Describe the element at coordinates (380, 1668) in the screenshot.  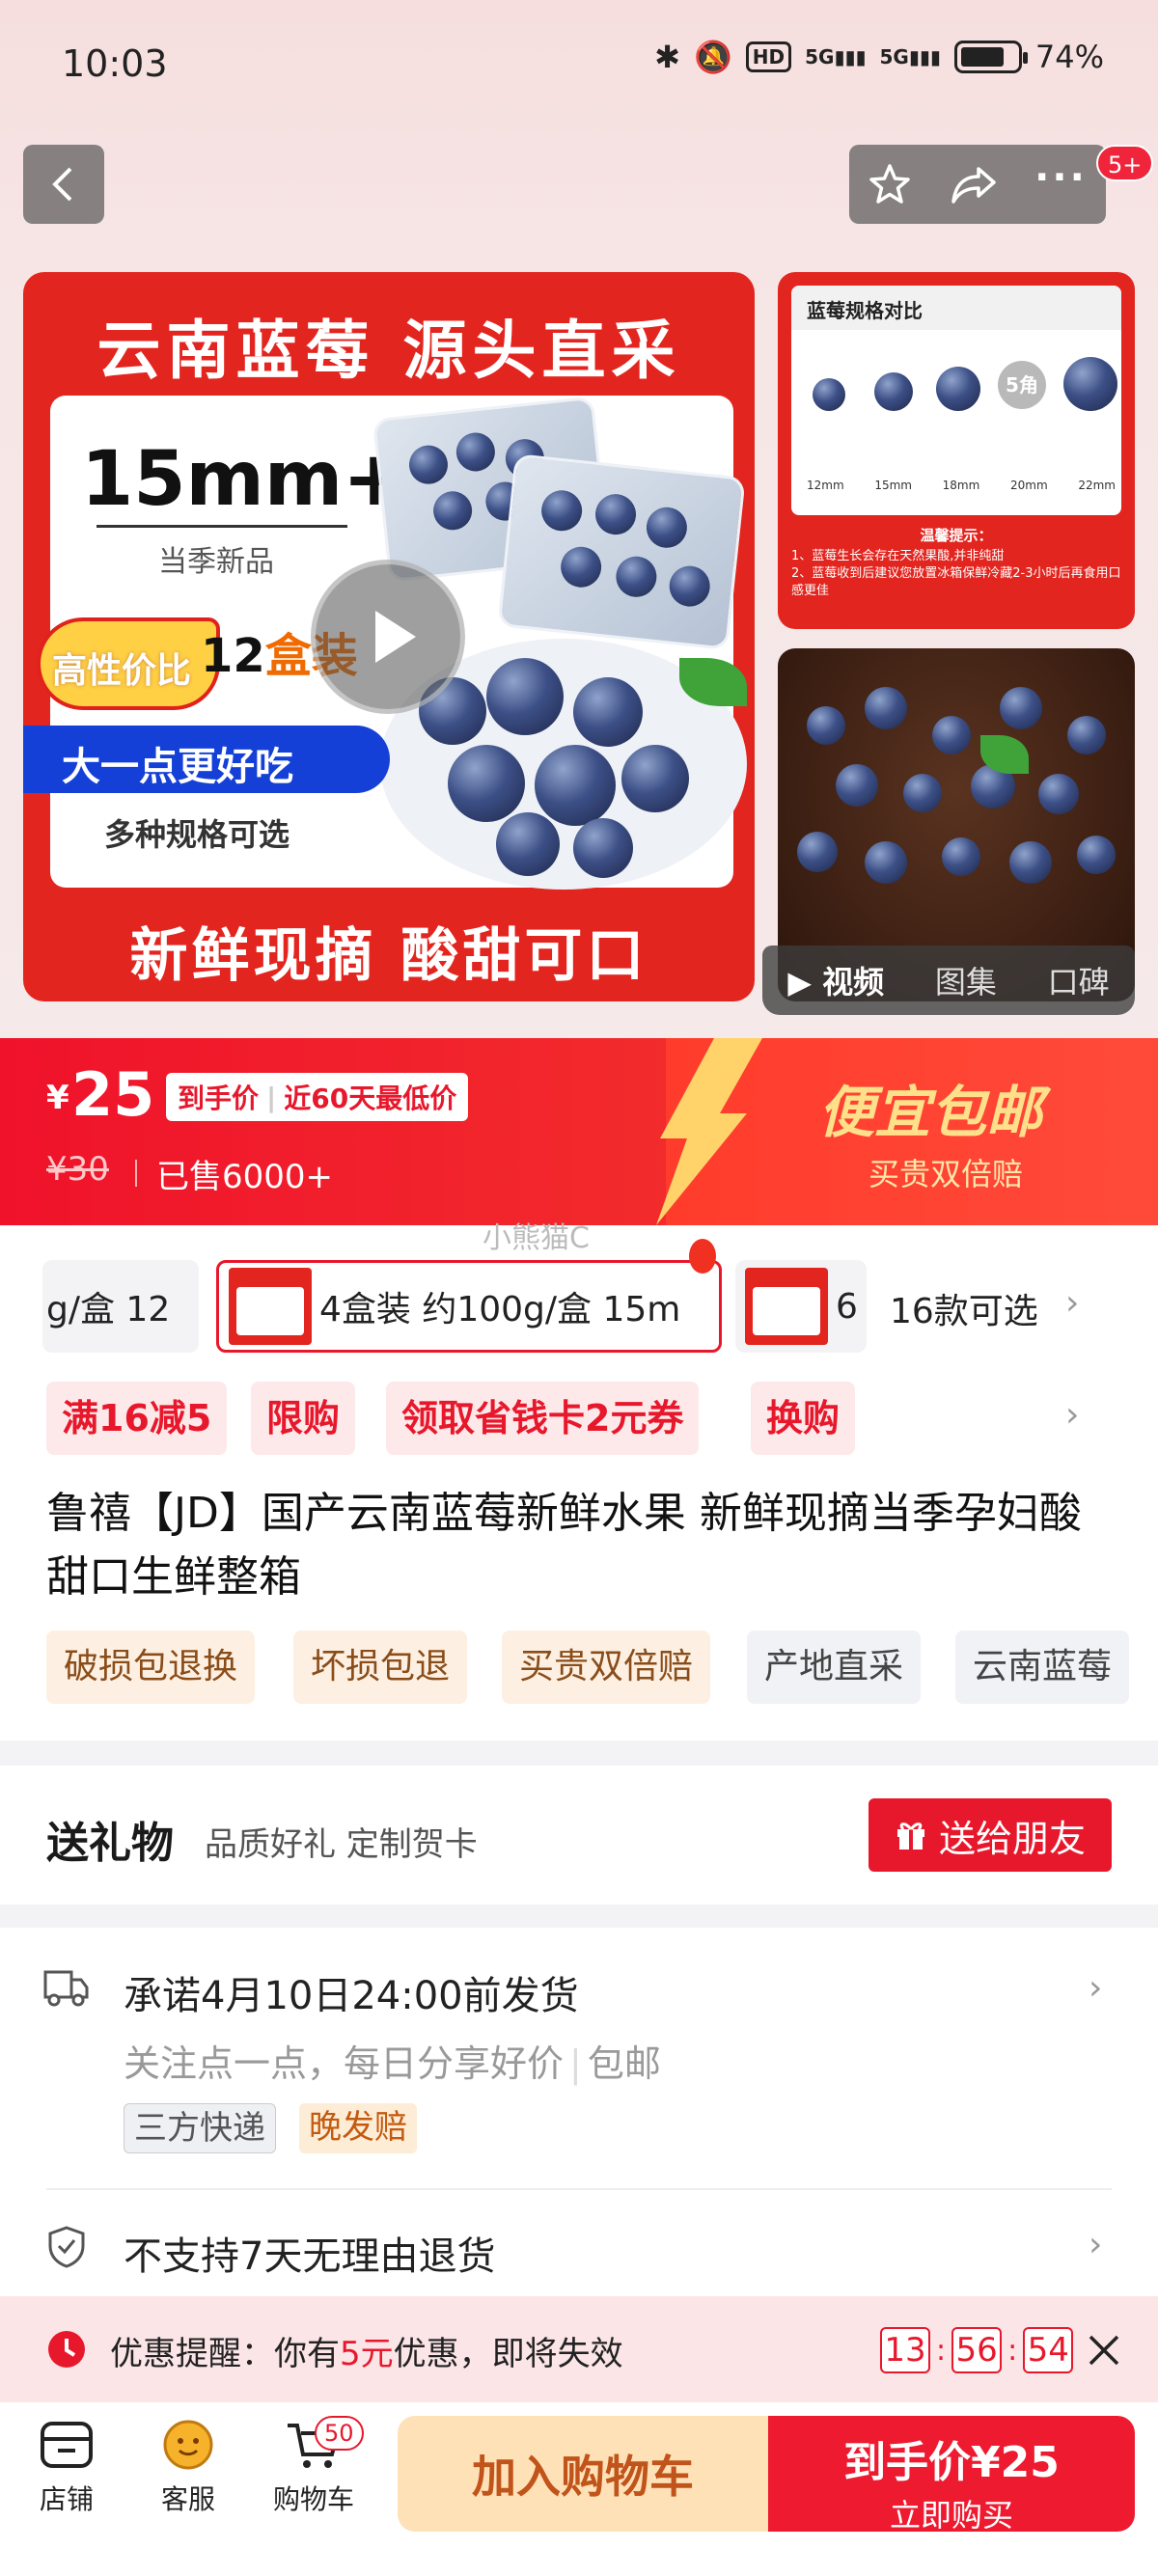
I see `feature-tag: 坏损包退` at that location.